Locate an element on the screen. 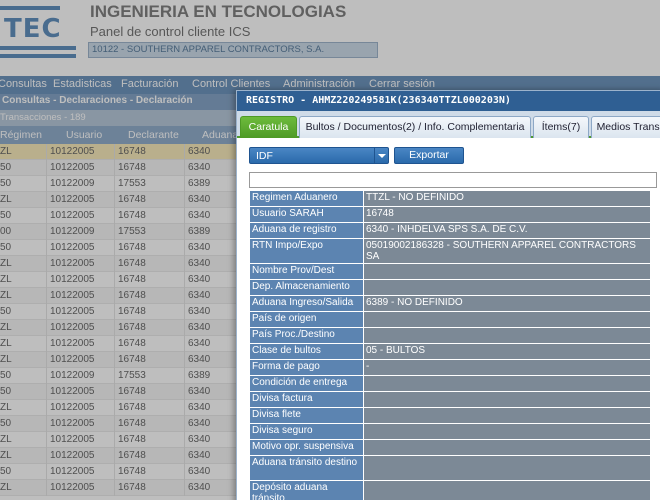 This screenshot has height=500, width=660. detail-label: Forma de pago is located at coordinates (306, 367).